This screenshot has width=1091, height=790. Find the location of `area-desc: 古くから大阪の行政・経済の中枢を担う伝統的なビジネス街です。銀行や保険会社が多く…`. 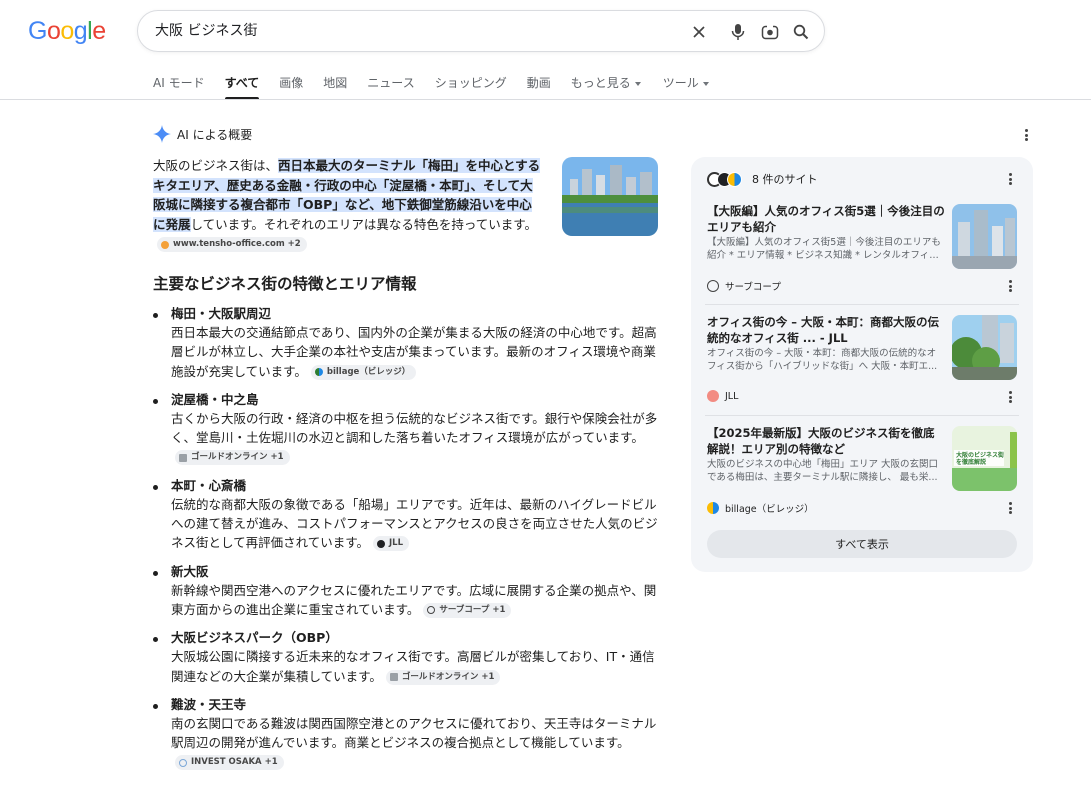

area-desc: 古くから大阪の行政・経済の中枢を担う伝統的なビジネス街です。銀行や保険会社が多く… is located at coordinates (414, 428).